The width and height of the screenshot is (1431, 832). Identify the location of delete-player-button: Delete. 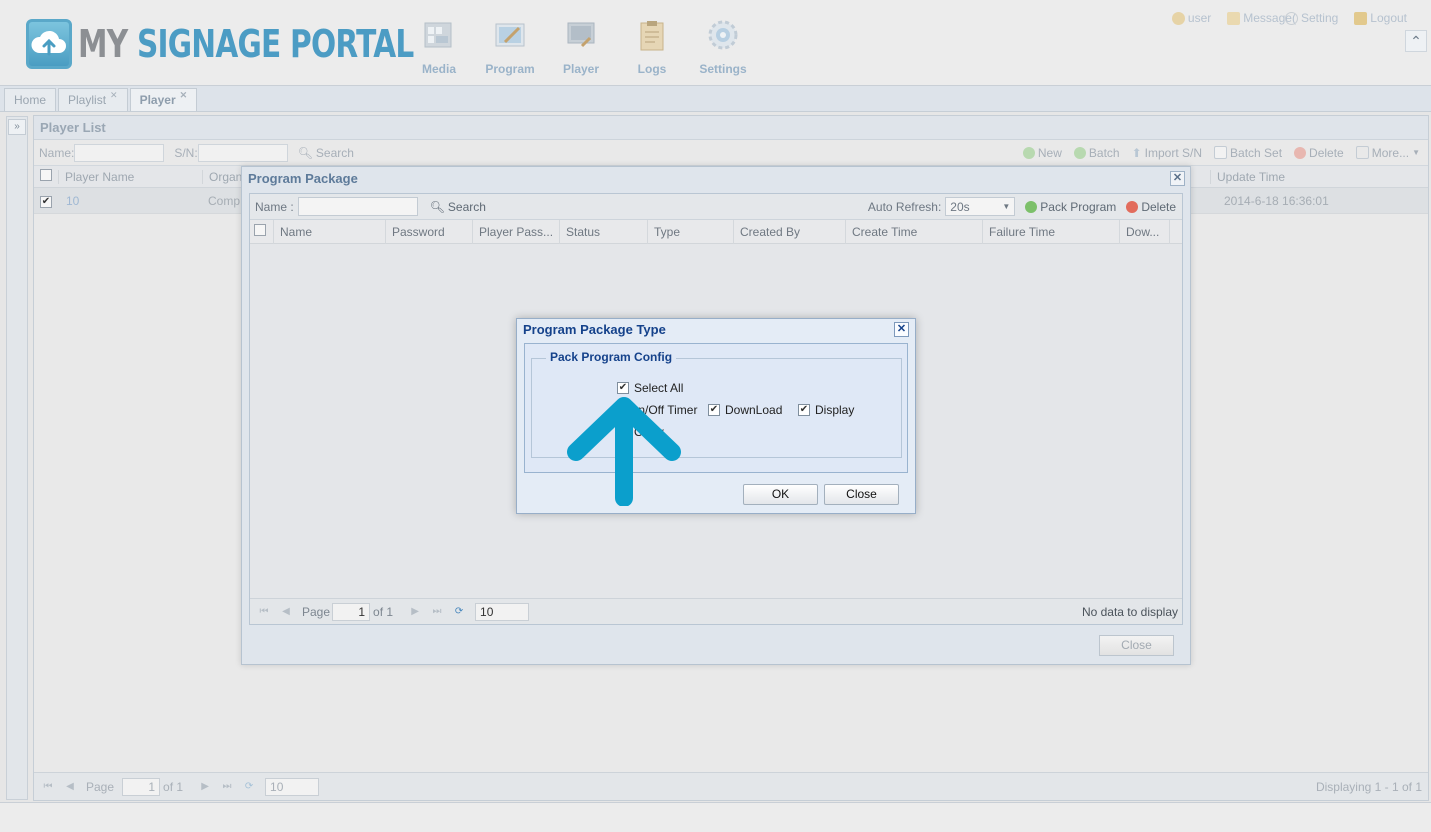
(1319, 153).